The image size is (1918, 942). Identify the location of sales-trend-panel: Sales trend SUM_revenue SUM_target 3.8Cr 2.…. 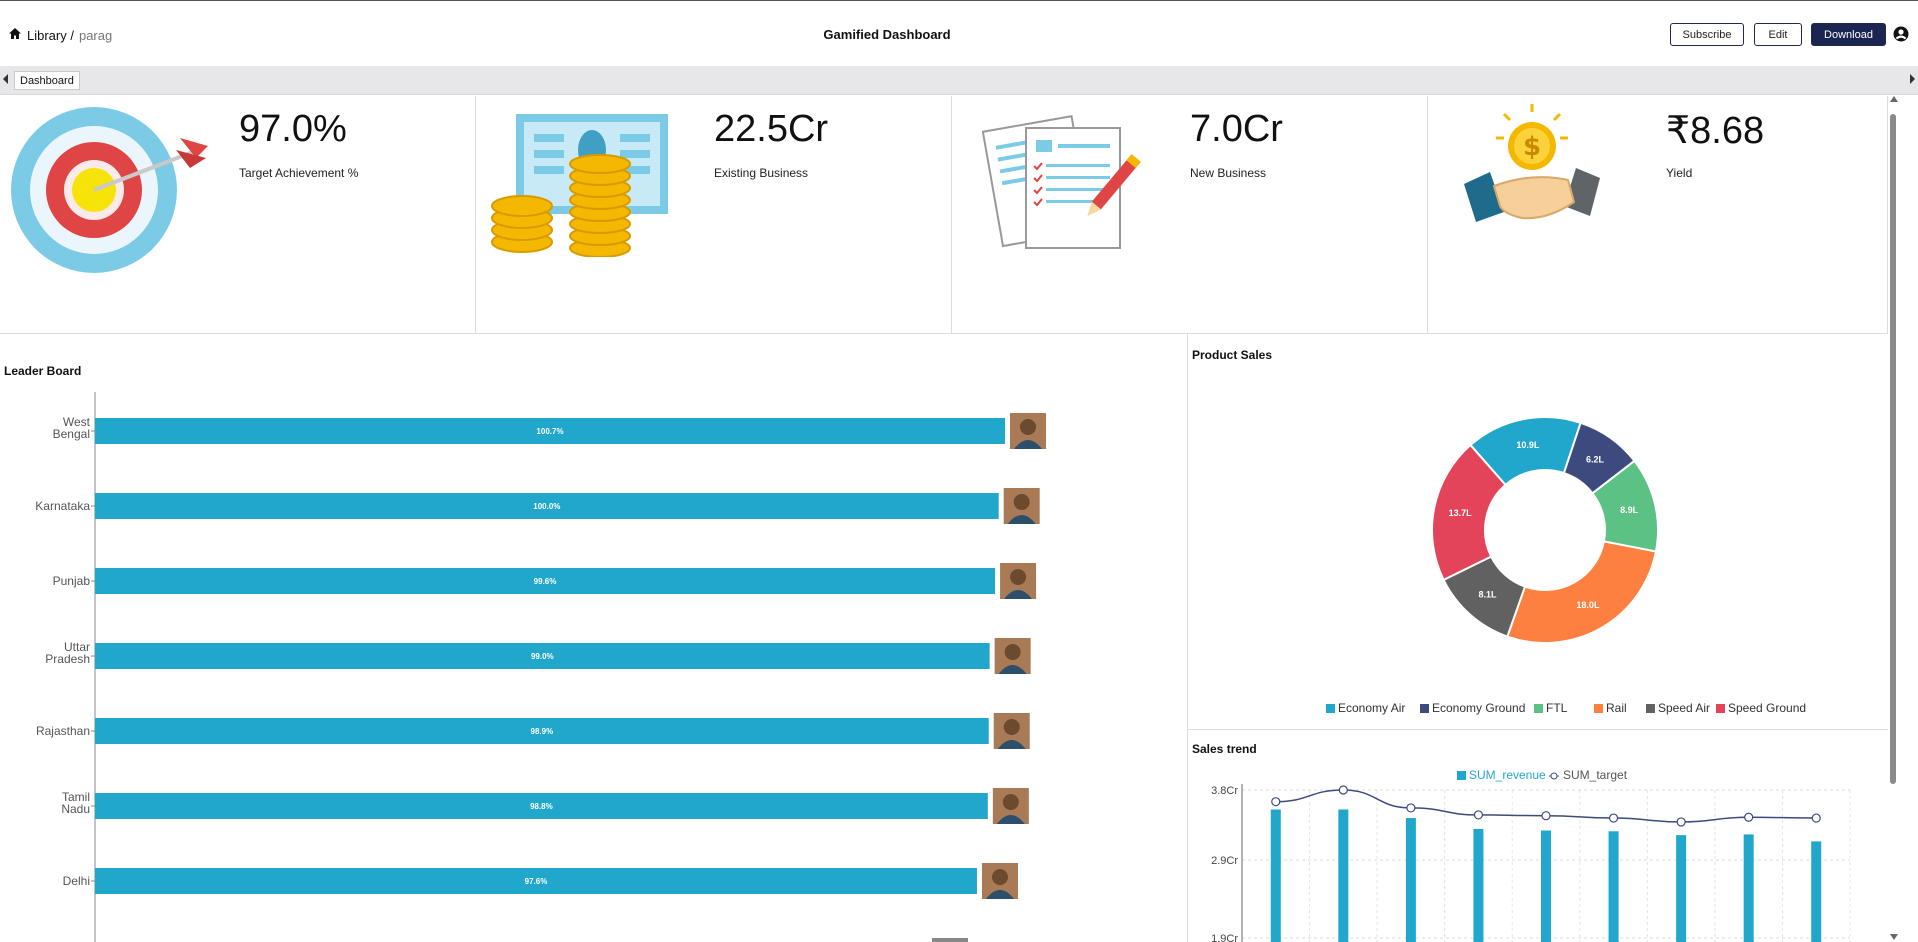
(1538, 836).